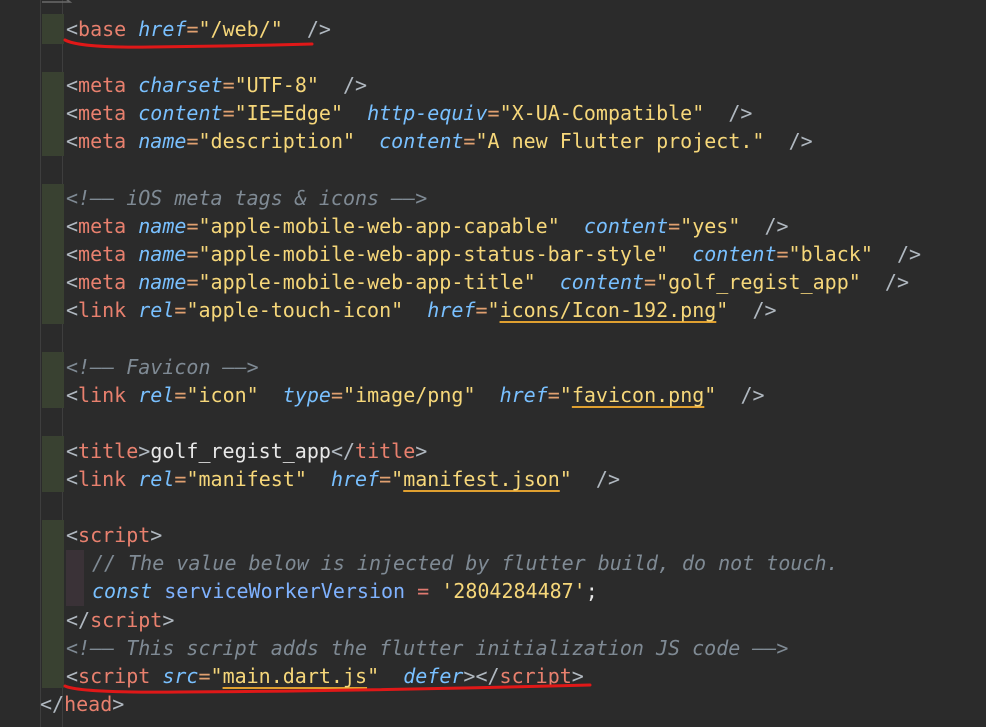 The height and width of the screenshot is (727, 986). What do you see at coordinates (246, 451) in the screenshot?
I see `code-line-title: <title>golf_regist_app</title>` at bounding box center [246, 451].